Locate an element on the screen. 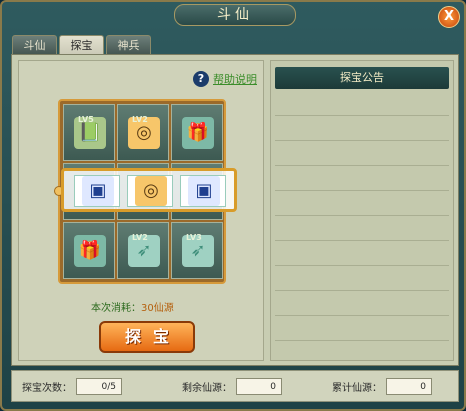 The image size is (466, 411). tab-tan-bao: 探宝 is located at coordinates (81, 45).